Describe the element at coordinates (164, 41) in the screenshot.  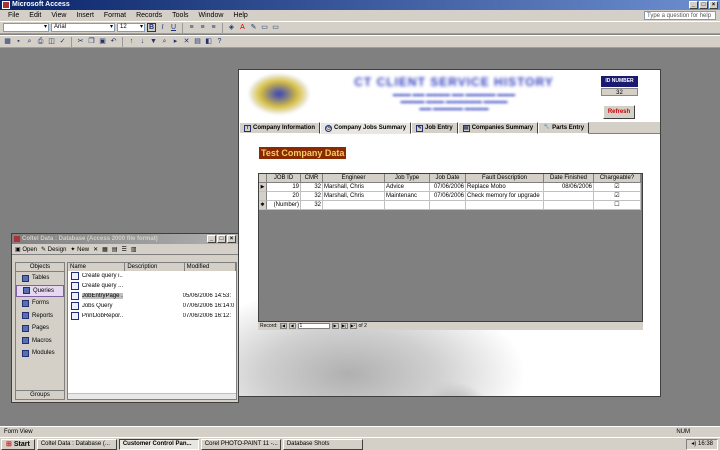
I see `find-icon: ⌕` at that location.